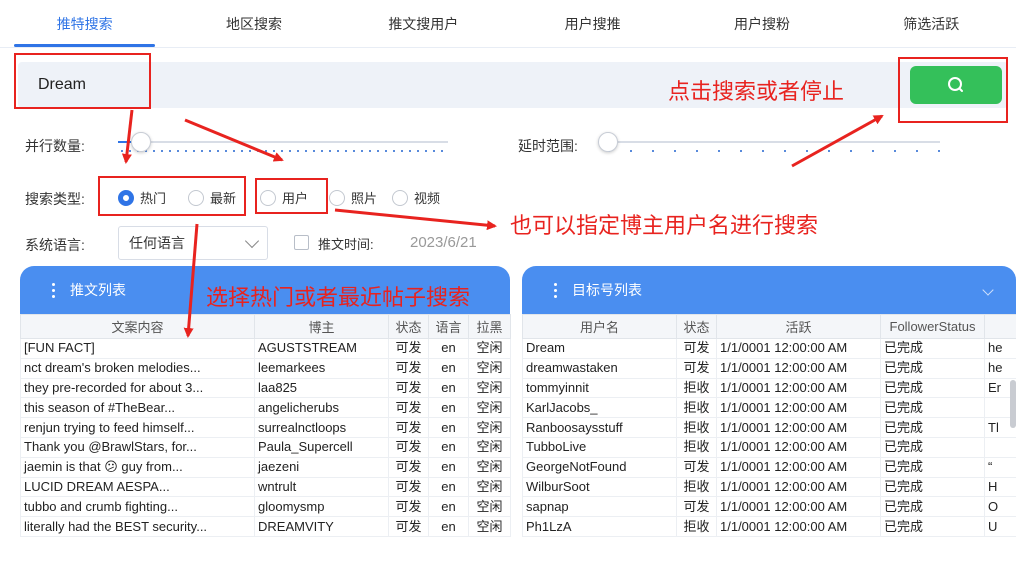 The width and height of the screenshot is (1016, 566). I want to click on table-row: Ph1LzA 拒收 1/1/0001 12:00:00 AM 已完成 U, so click(769, 526).